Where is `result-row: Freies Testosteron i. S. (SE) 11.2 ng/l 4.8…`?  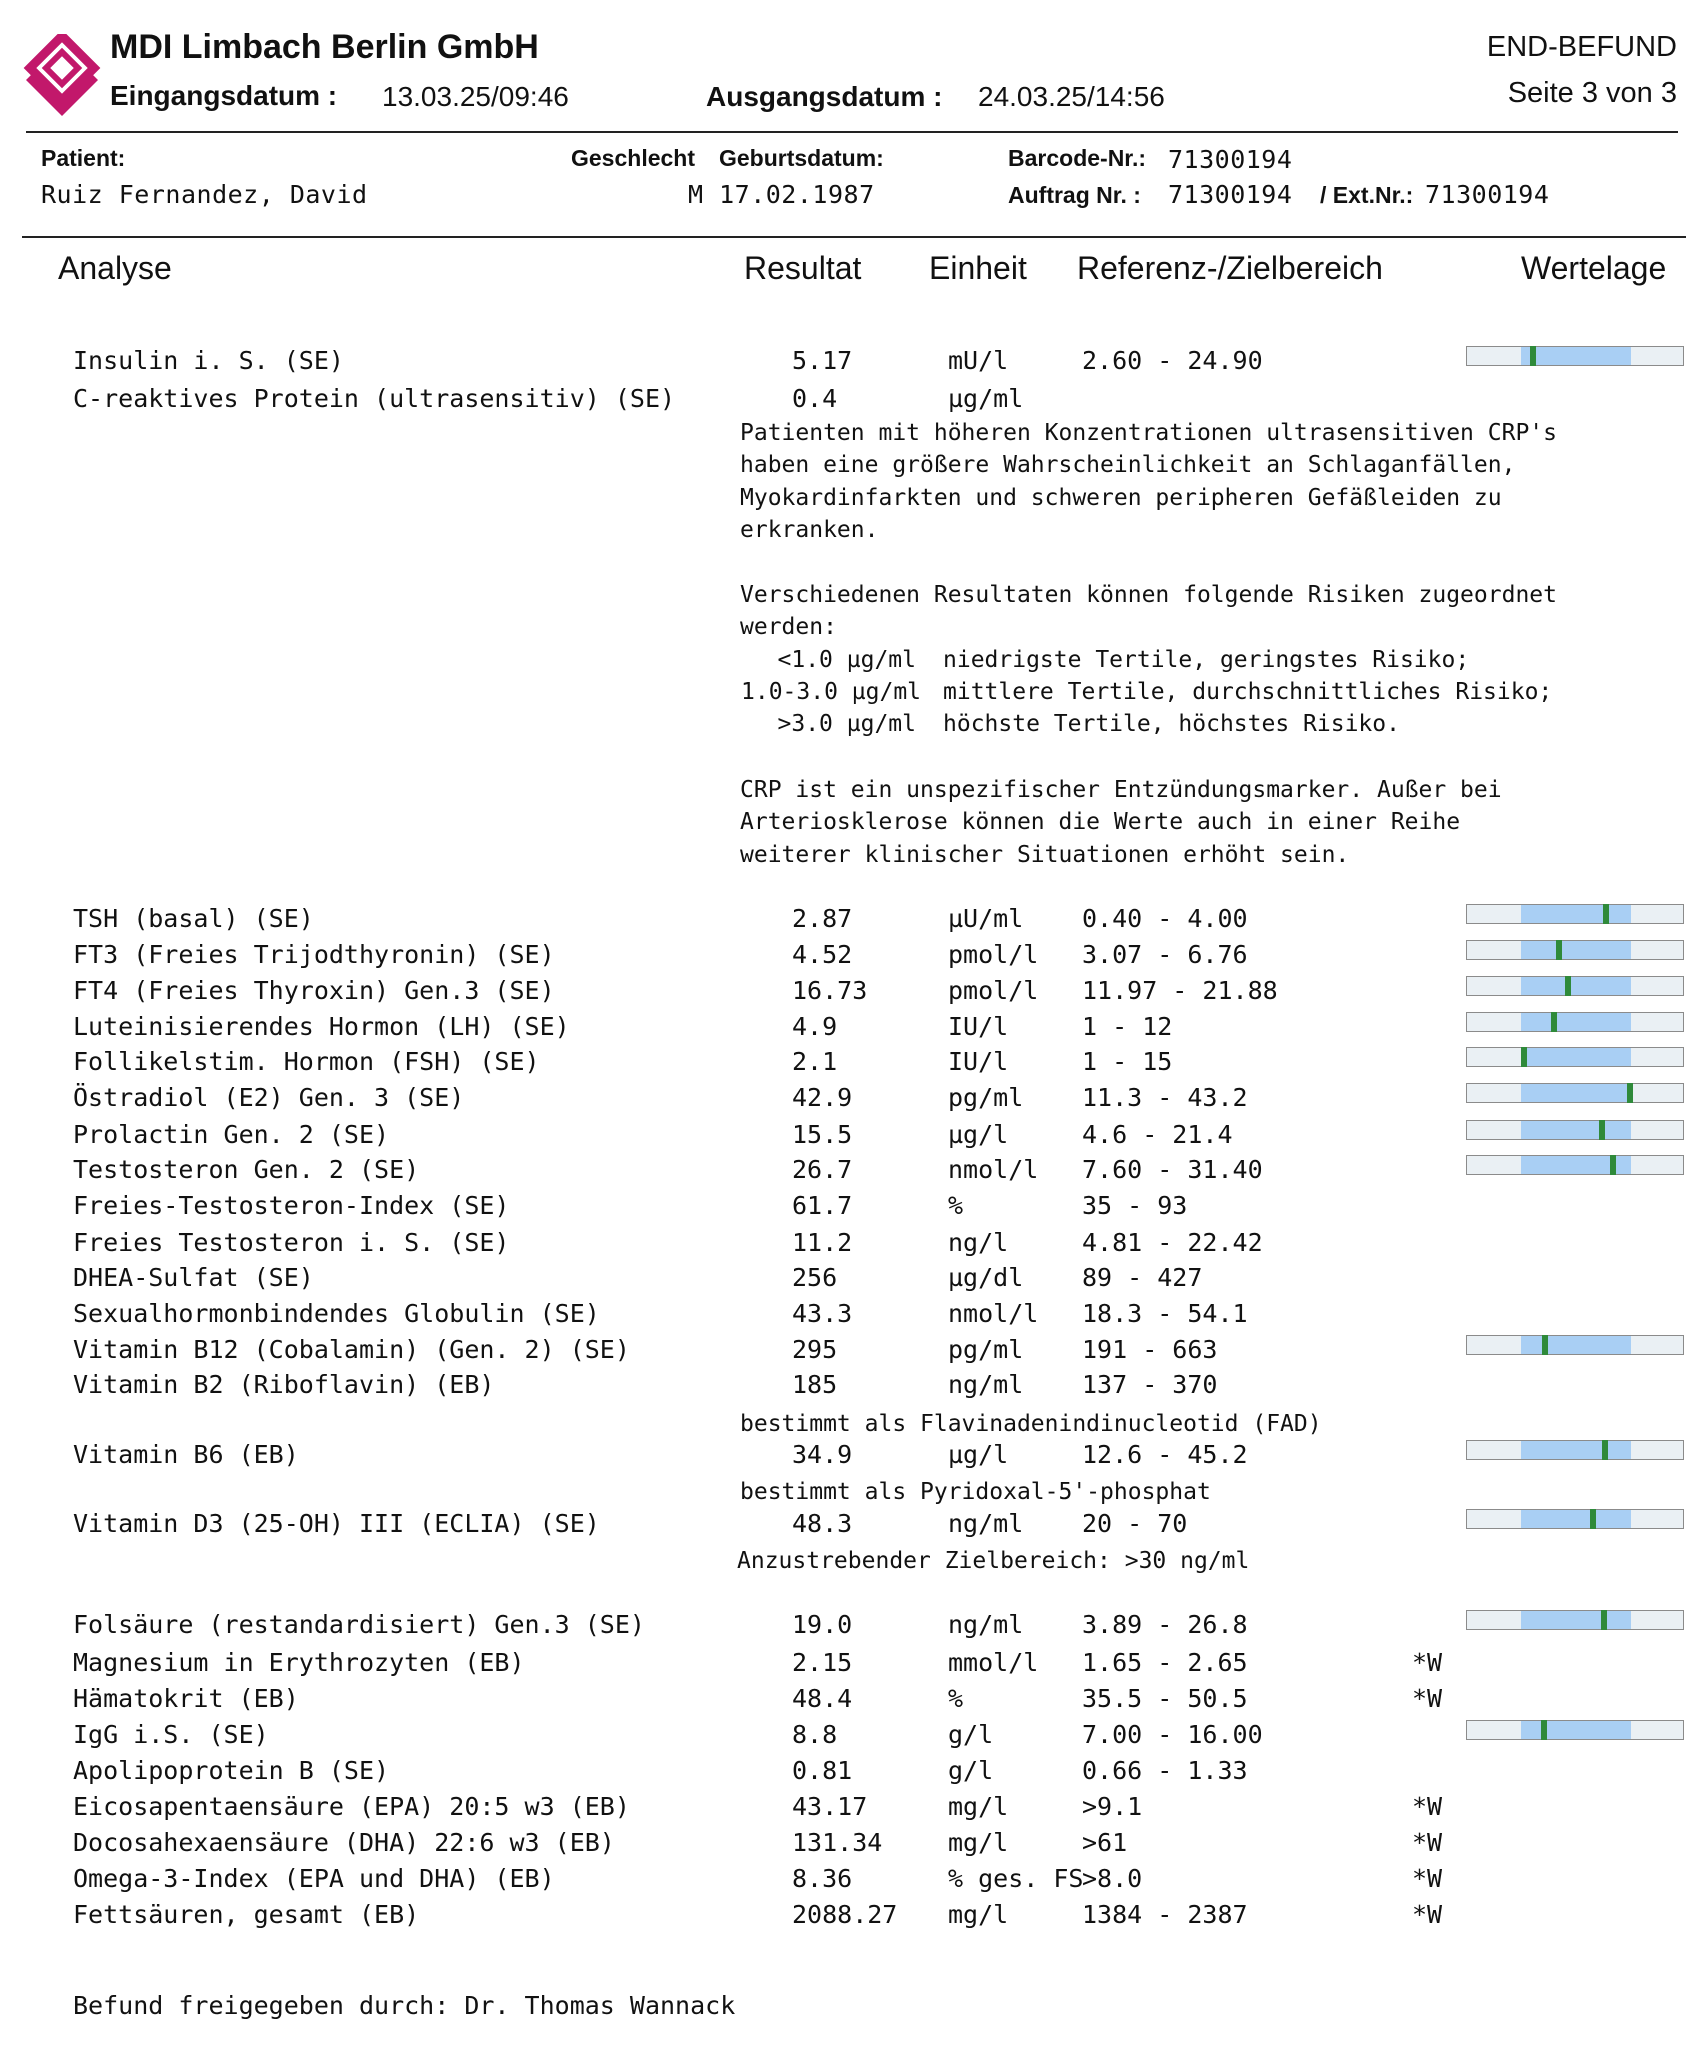
result-row: Freies Testosteron i. S. (SE) 11.2 ng/l 4.8… is located at coordinates (853, 1245).